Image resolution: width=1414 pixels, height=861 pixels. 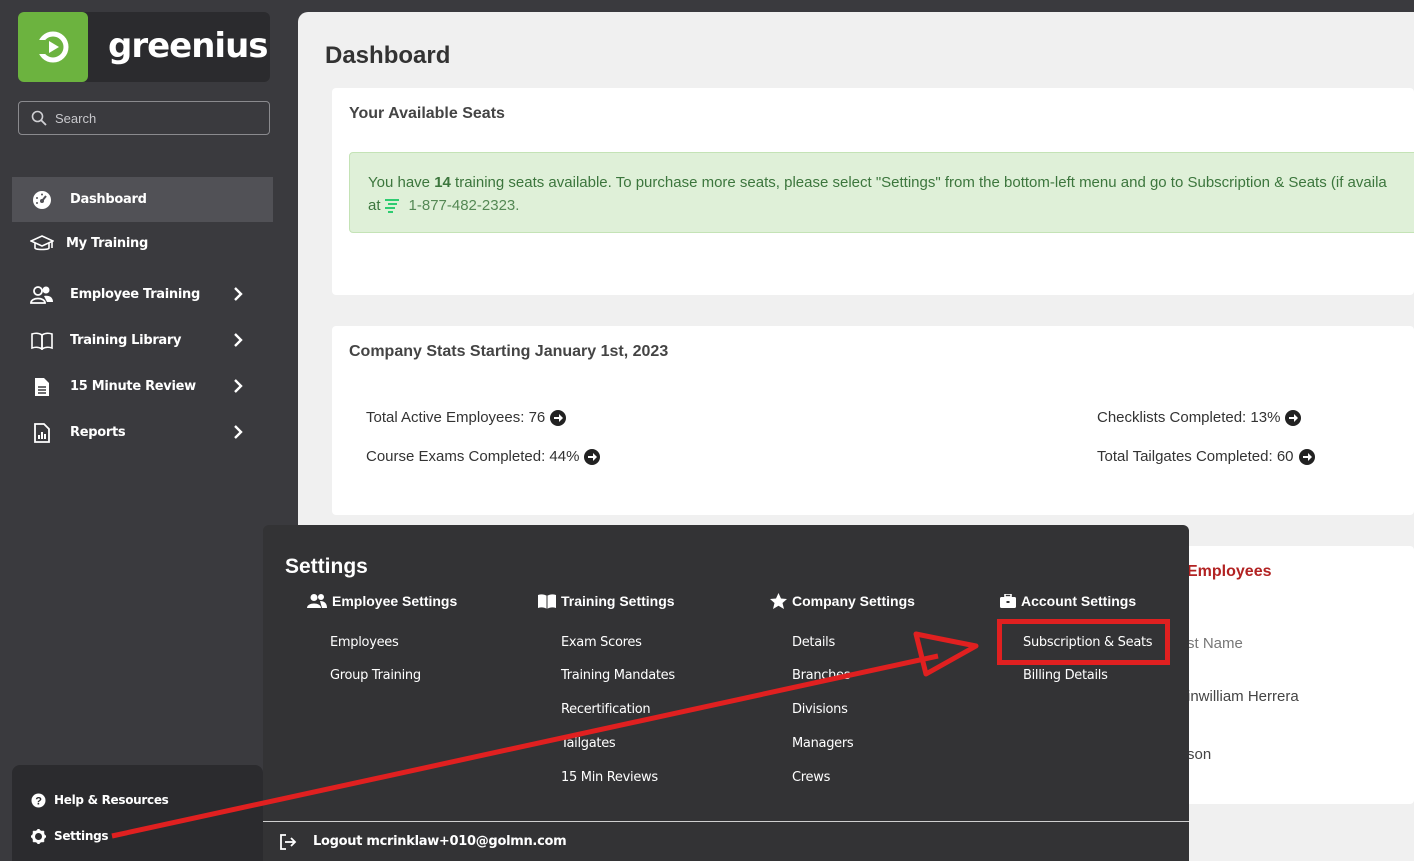 What do you see at coordinates (1243, 696) in the screenshot?
I see `employee-row-name: inwilliam Herrera` at bounding box center [1243, 696].